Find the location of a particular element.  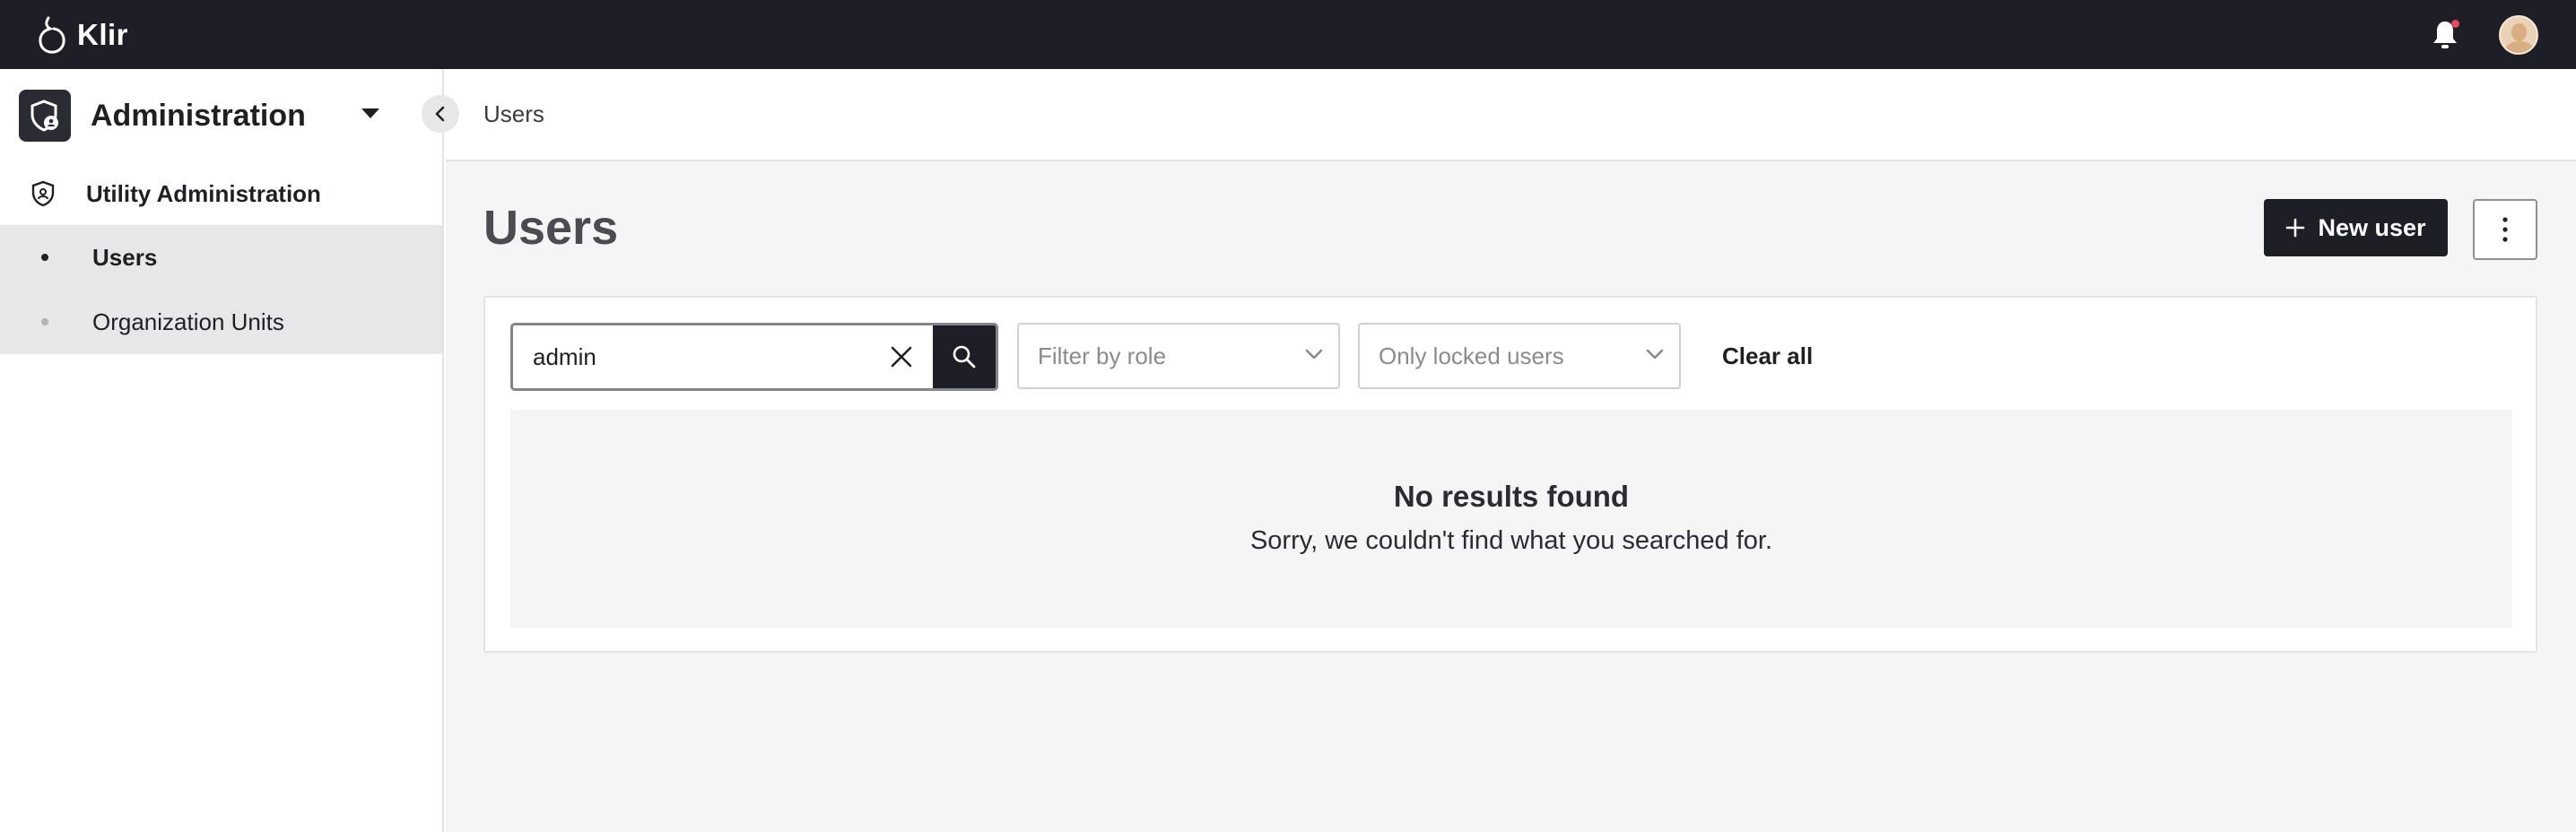

search-button is located at coordinates (964, 357).